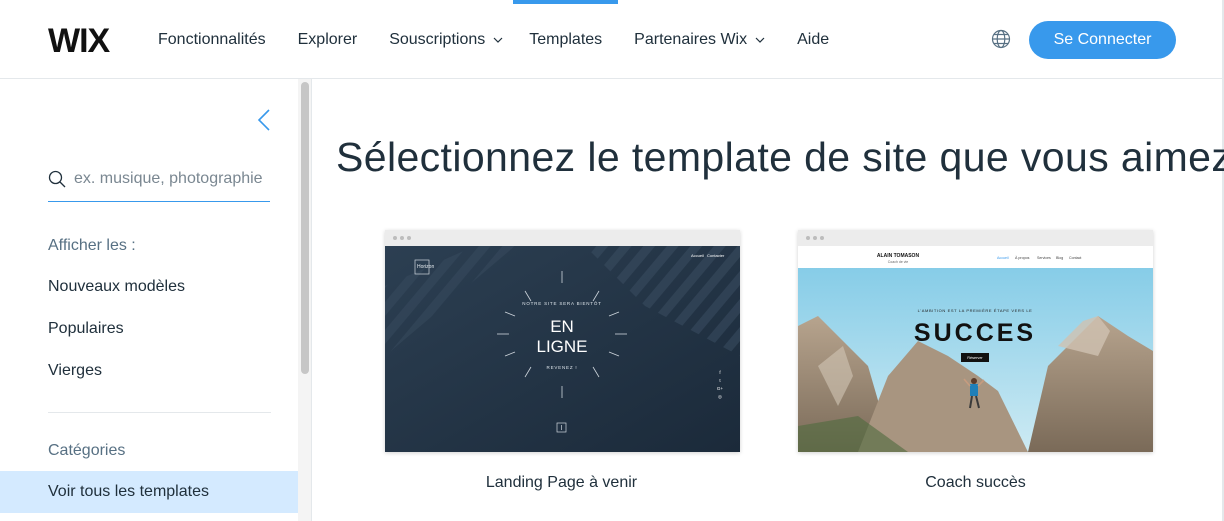 The image size is (1224, 521). I want to click on search-input, so click(172, 179).